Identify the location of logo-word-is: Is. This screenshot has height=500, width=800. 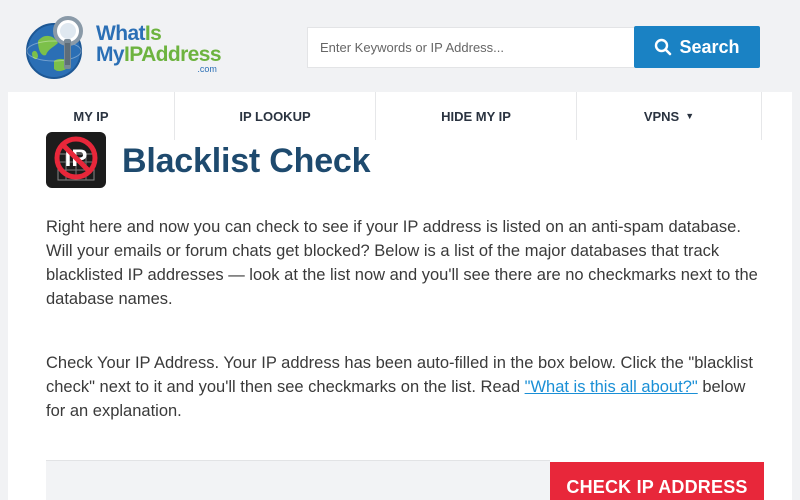
(153, 33).